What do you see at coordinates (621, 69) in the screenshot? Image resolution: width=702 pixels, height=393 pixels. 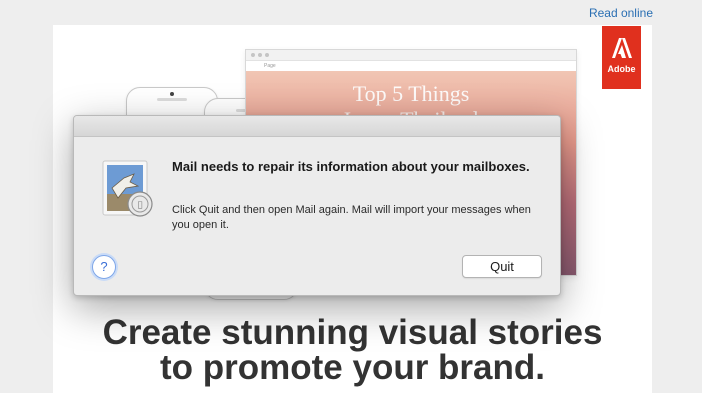 I see `adobe-logo-text: Adobe` at bounding box center [621, 69].